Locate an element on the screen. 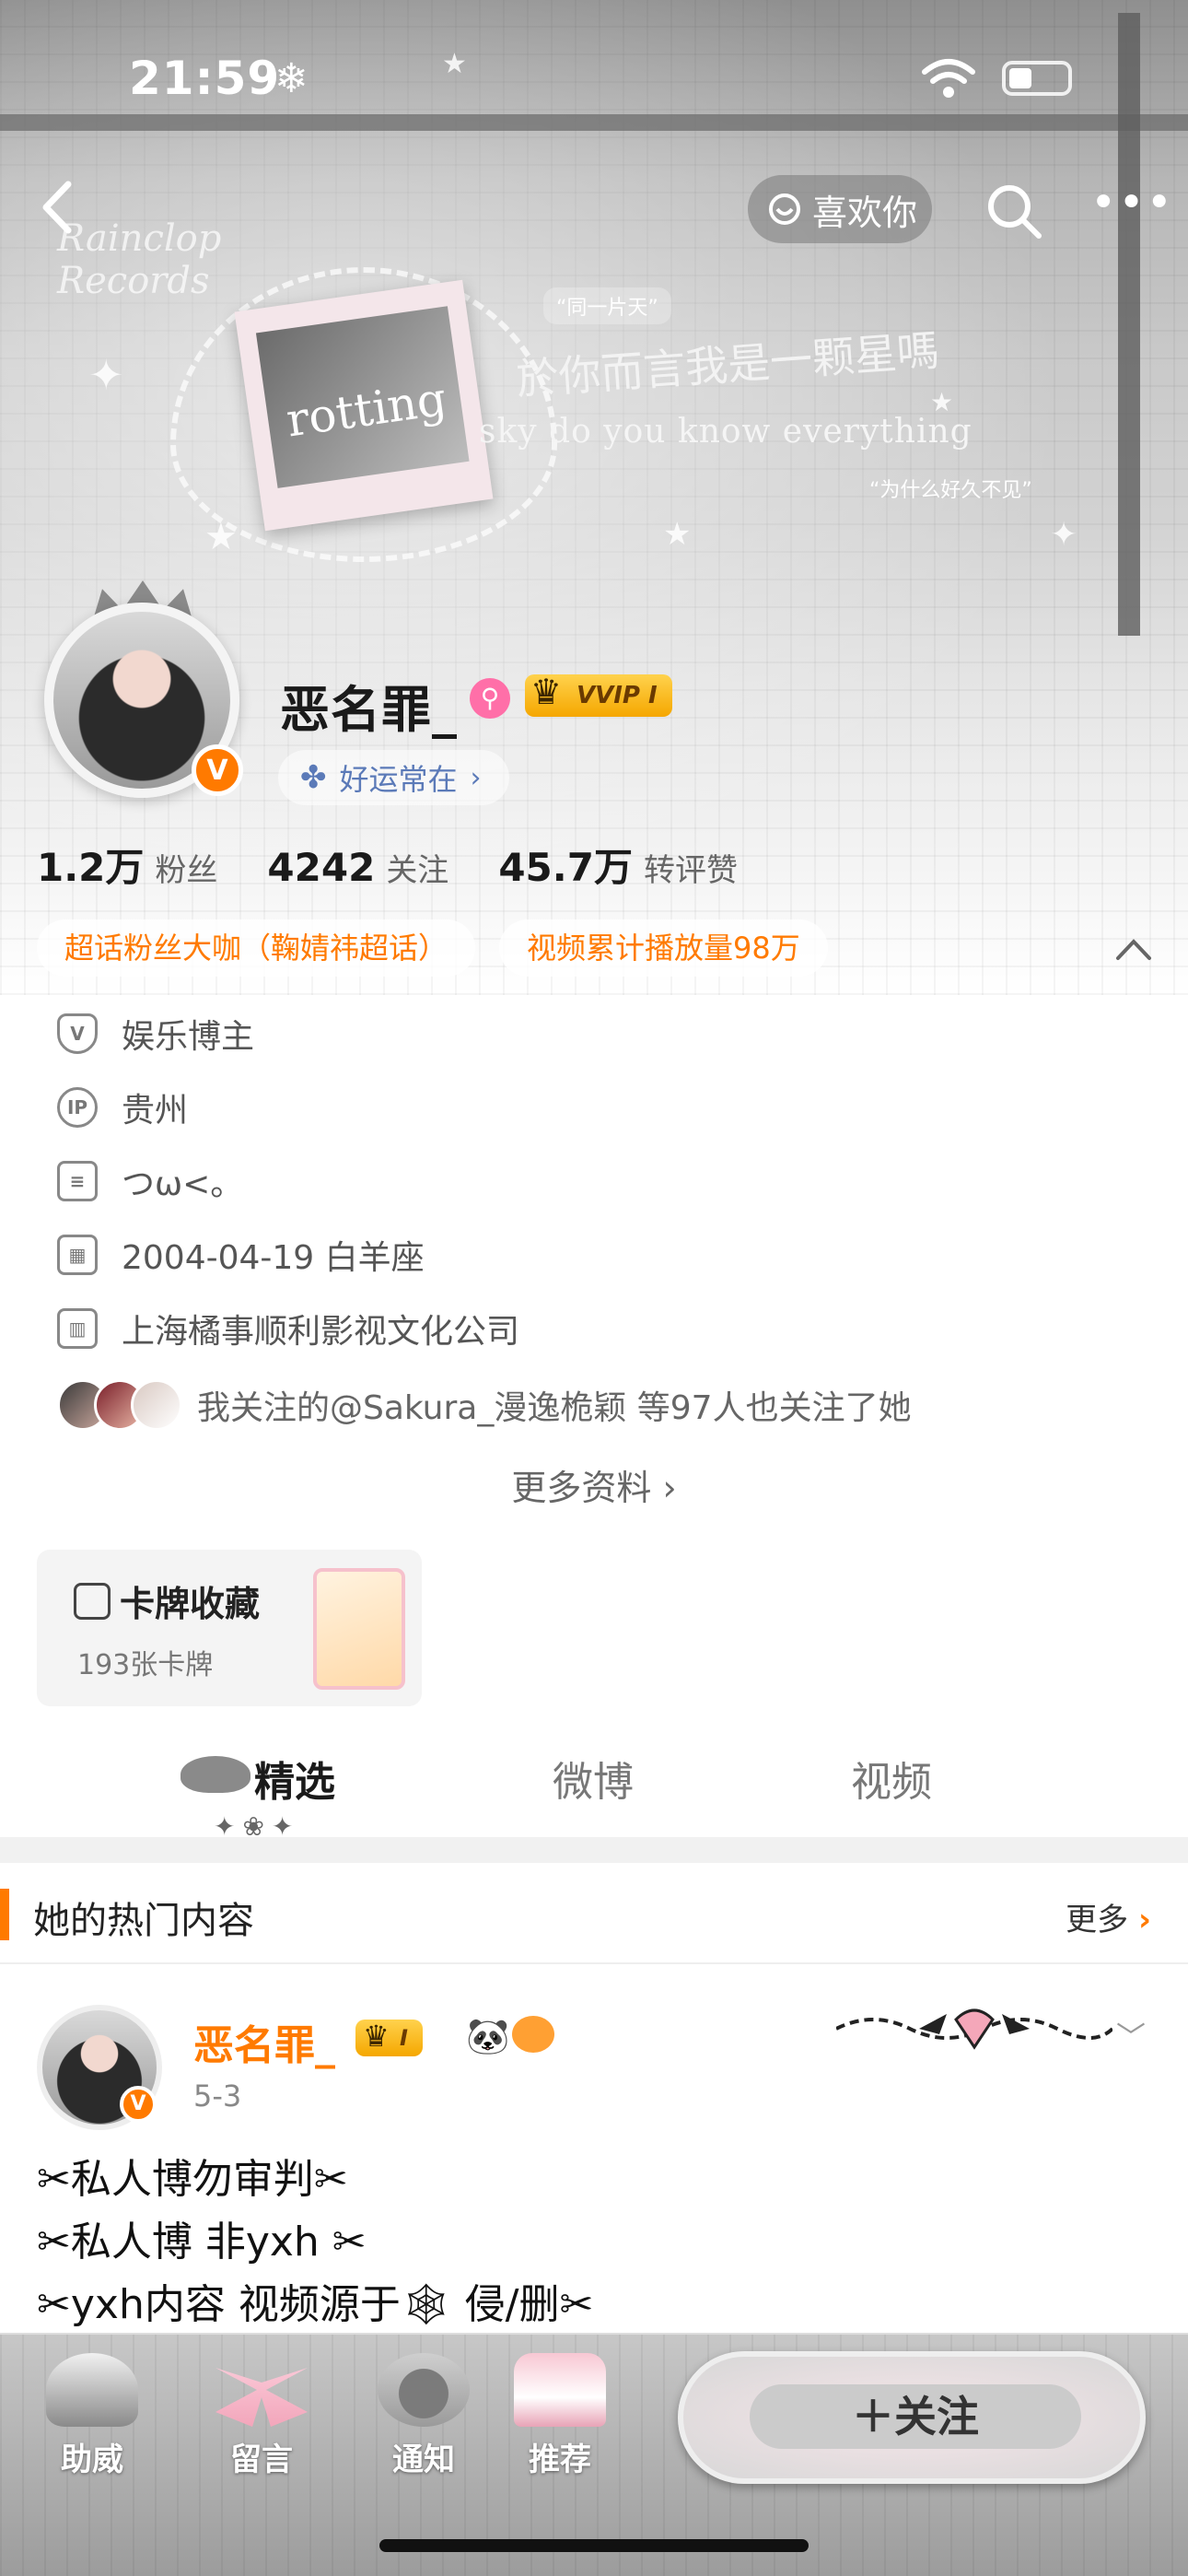  avatar is located at coordinates (156, 1405).